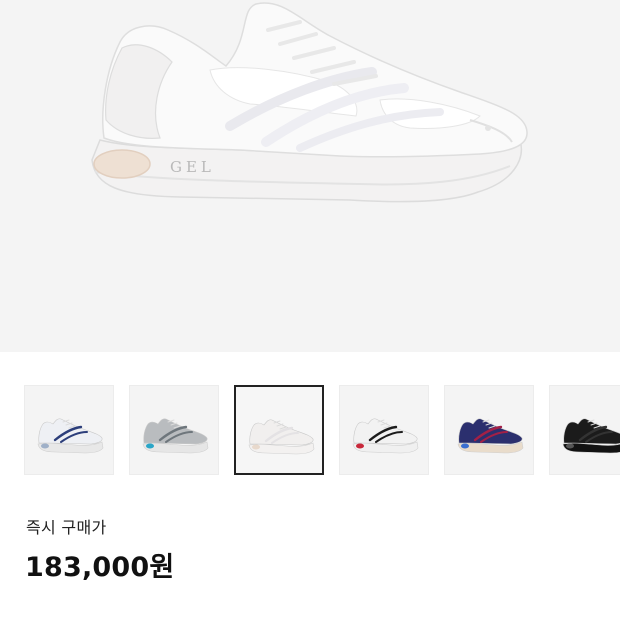 The image size is (620, 620). I want to click on thumbnail-grey-teal-shoe, so click(174, 430).